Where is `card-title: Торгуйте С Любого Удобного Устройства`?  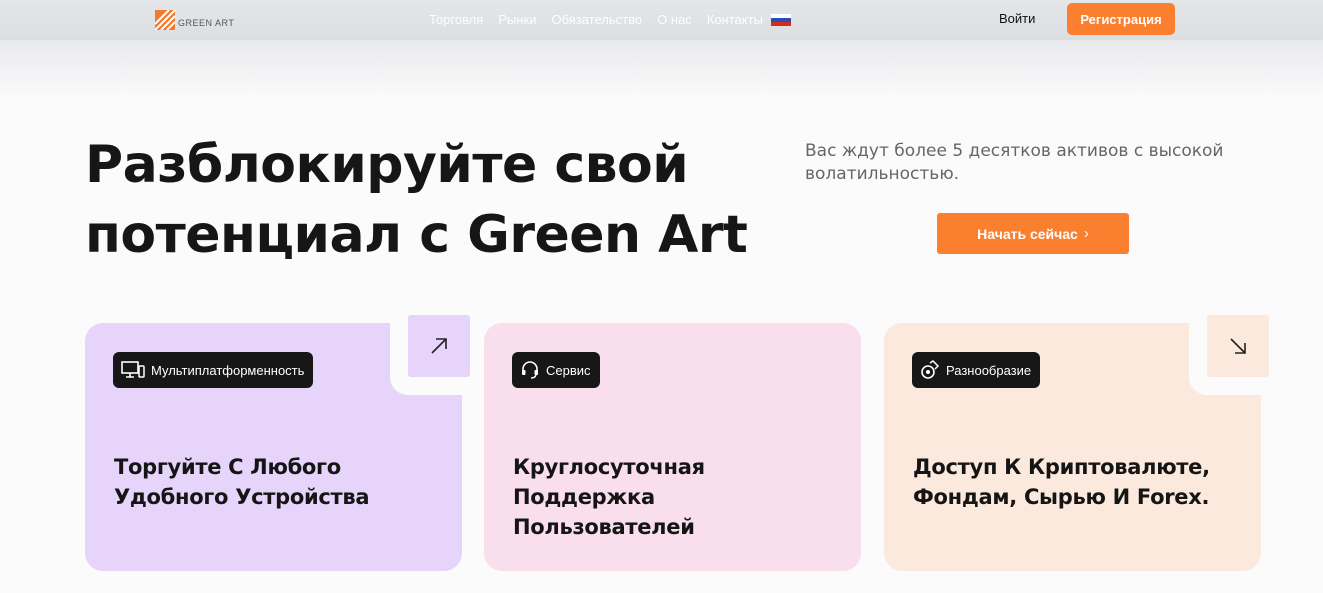 card-title: Торгуйте С Любого Удобного Устройства is located at coordinates (242, 482).